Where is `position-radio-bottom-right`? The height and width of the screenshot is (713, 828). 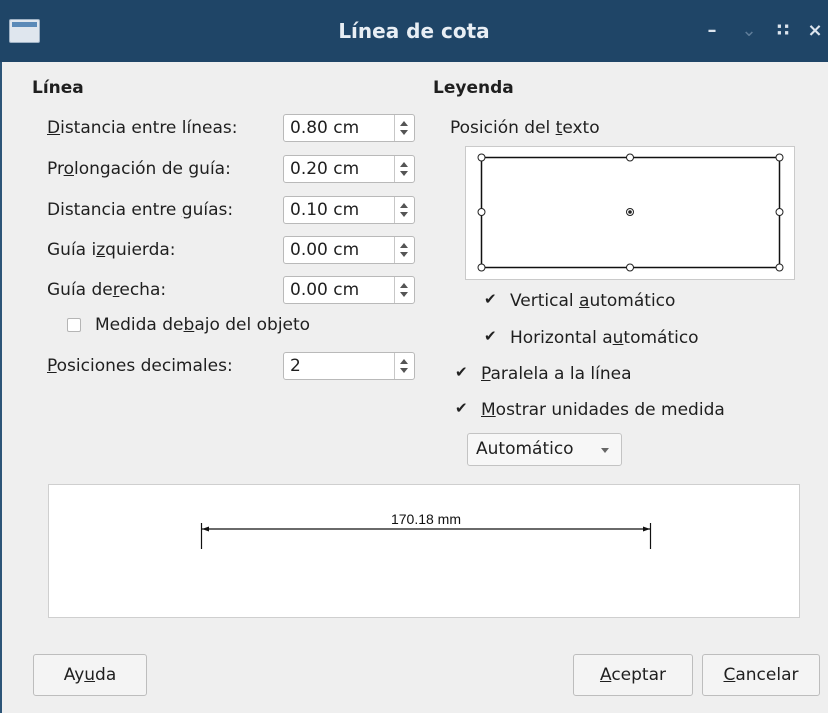
position-radio-bottom-right is located at coordinates (779, 267).